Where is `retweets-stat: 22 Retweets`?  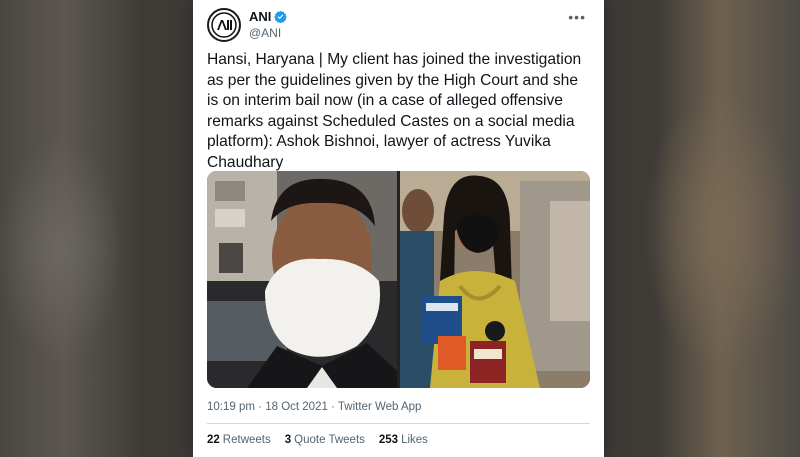 retweets-stat: 22 Retweets is located at coordinates (239, 440).